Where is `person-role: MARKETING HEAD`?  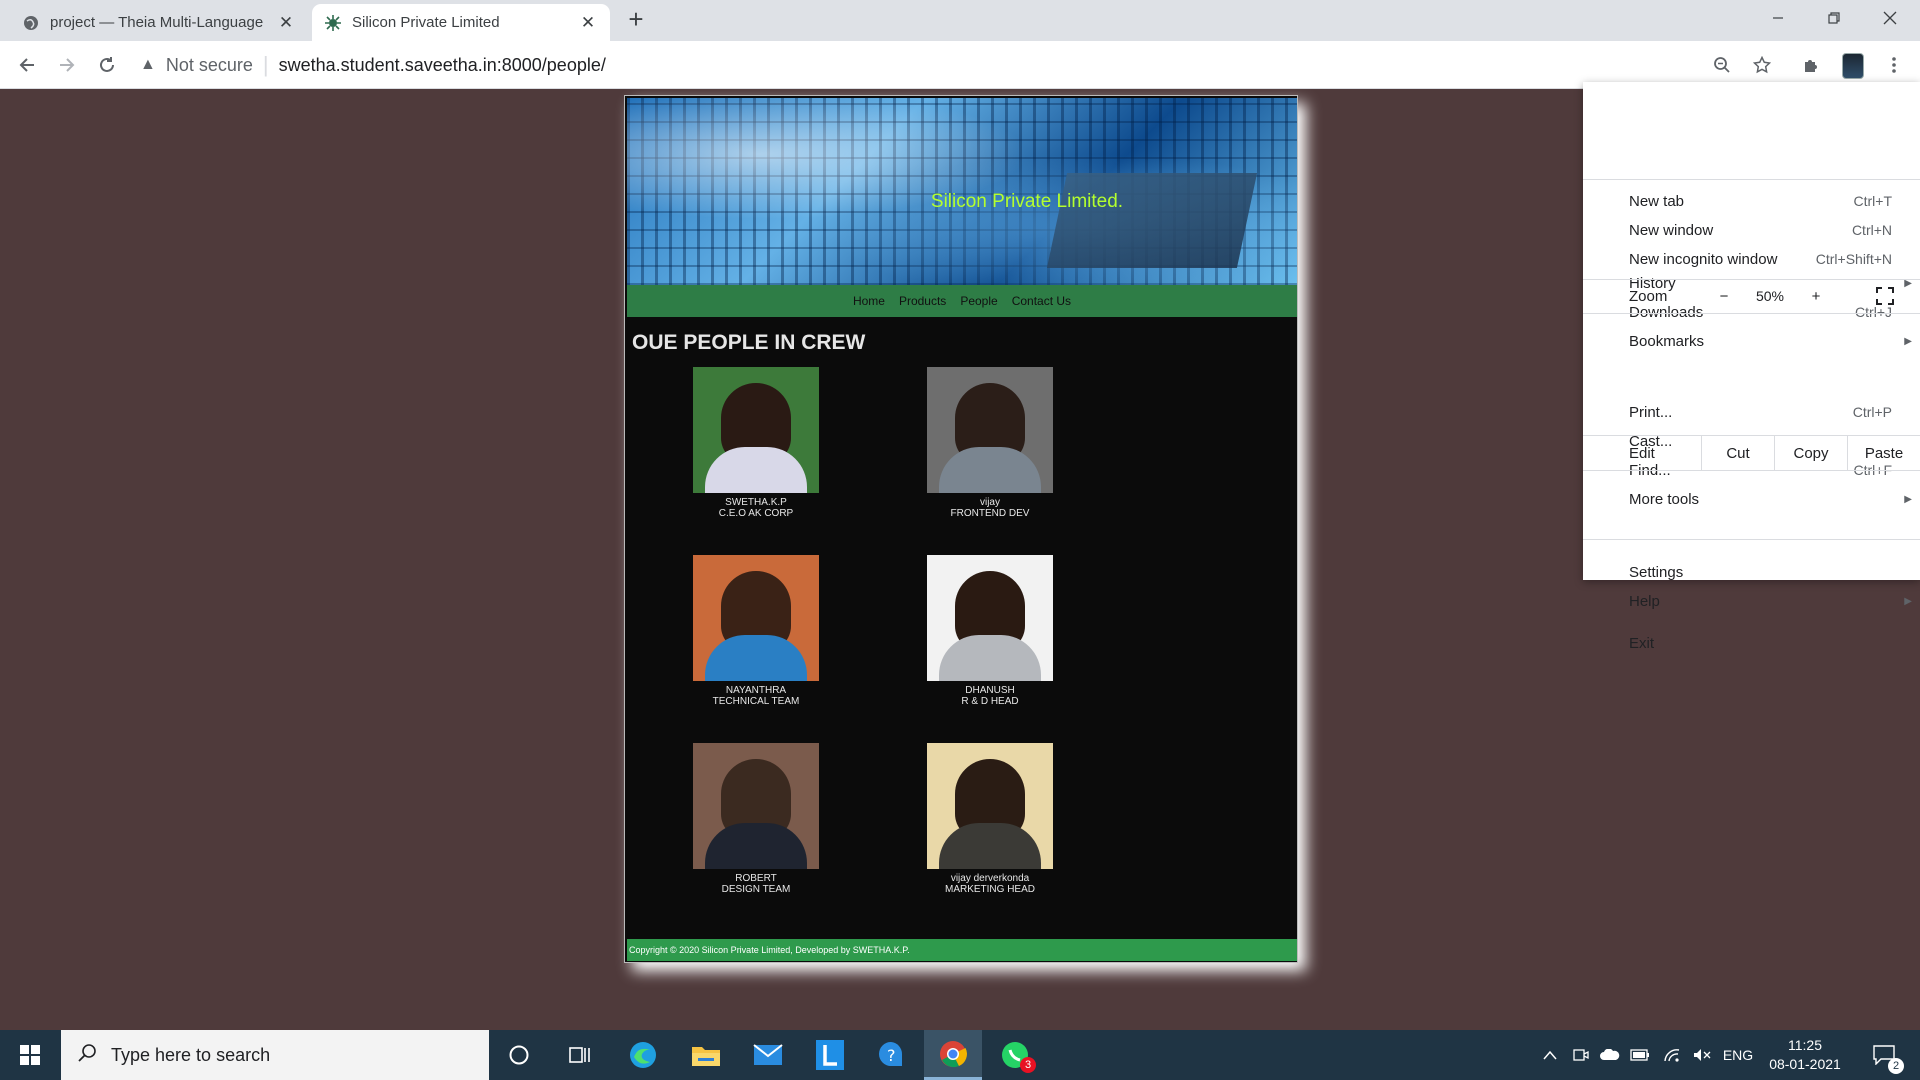
person-role: MARKETING HEAD is located at coordinates (989, 889).